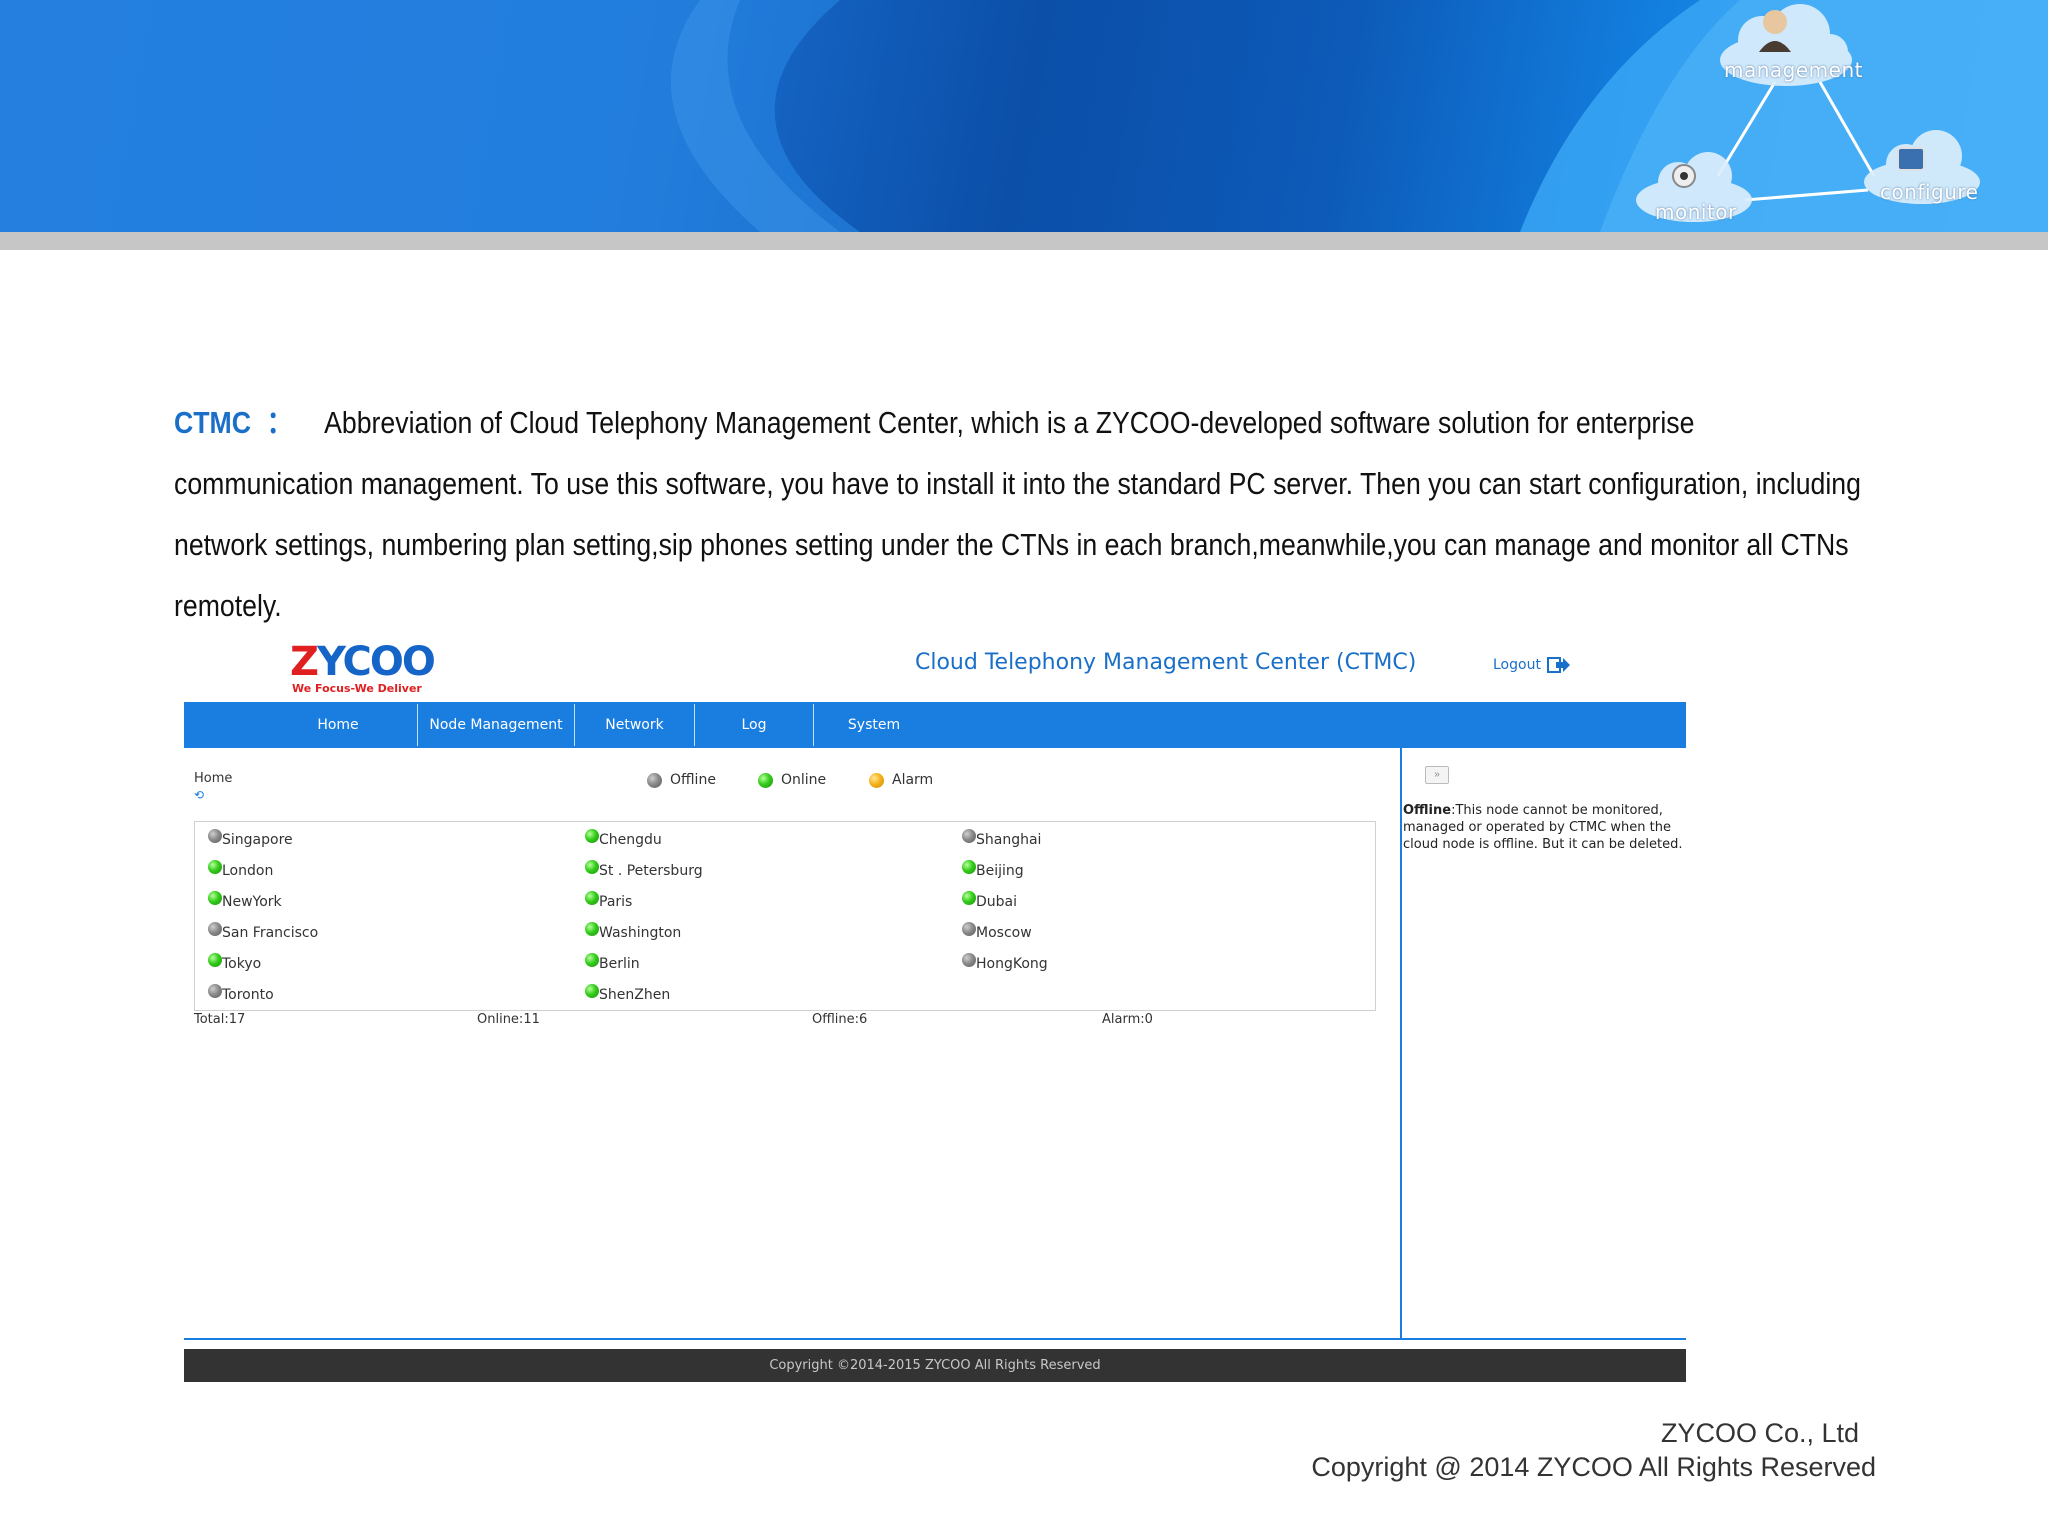 The height and width of the screenshot is (1536, 2048). I want to click on node-item: Chengdu, so click(623, 838).